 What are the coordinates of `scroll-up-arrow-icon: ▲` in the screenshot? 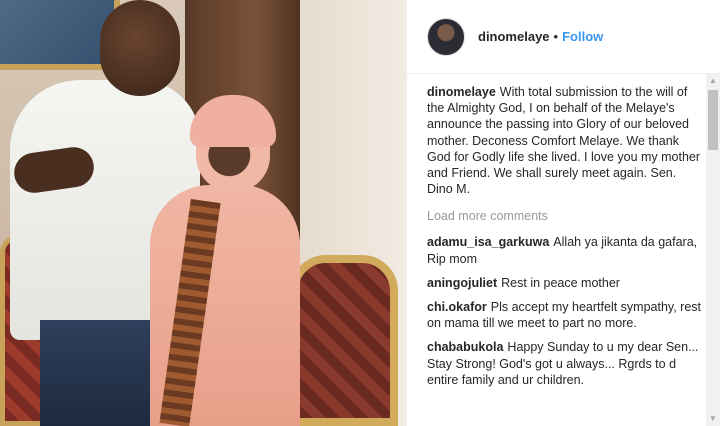 It's located at (713, 81).